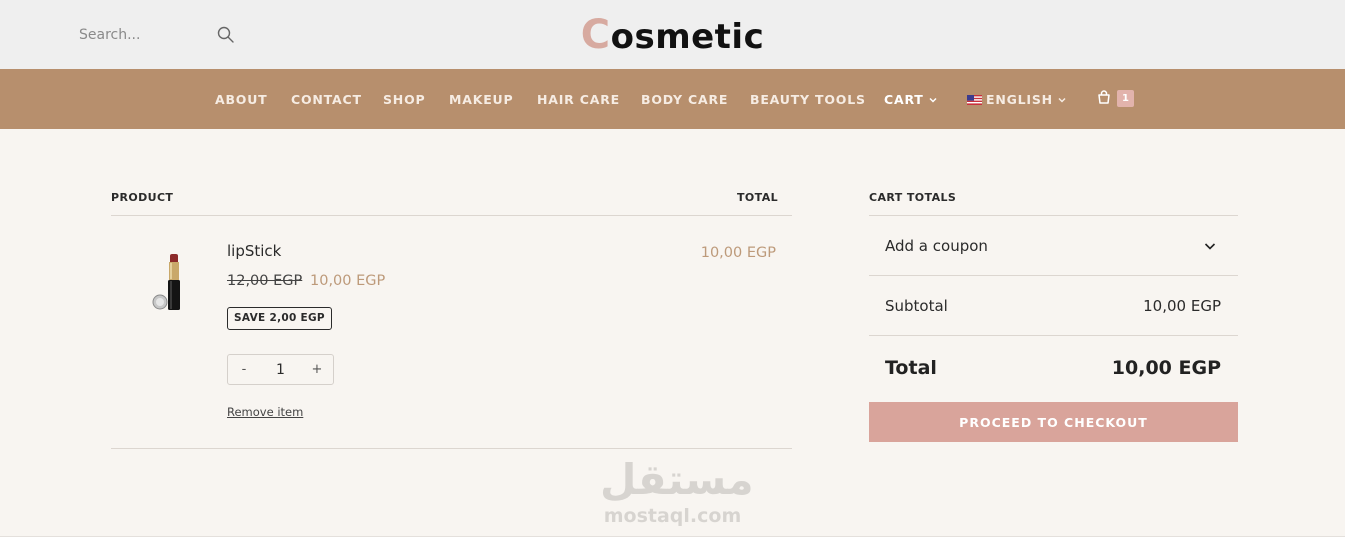 The width and height of the screenshot is (1345, 541). What do you see at coordinates (904, 99) in the screenshot?
I see `nav-item-label: CART` at bounding box center [904, 99].